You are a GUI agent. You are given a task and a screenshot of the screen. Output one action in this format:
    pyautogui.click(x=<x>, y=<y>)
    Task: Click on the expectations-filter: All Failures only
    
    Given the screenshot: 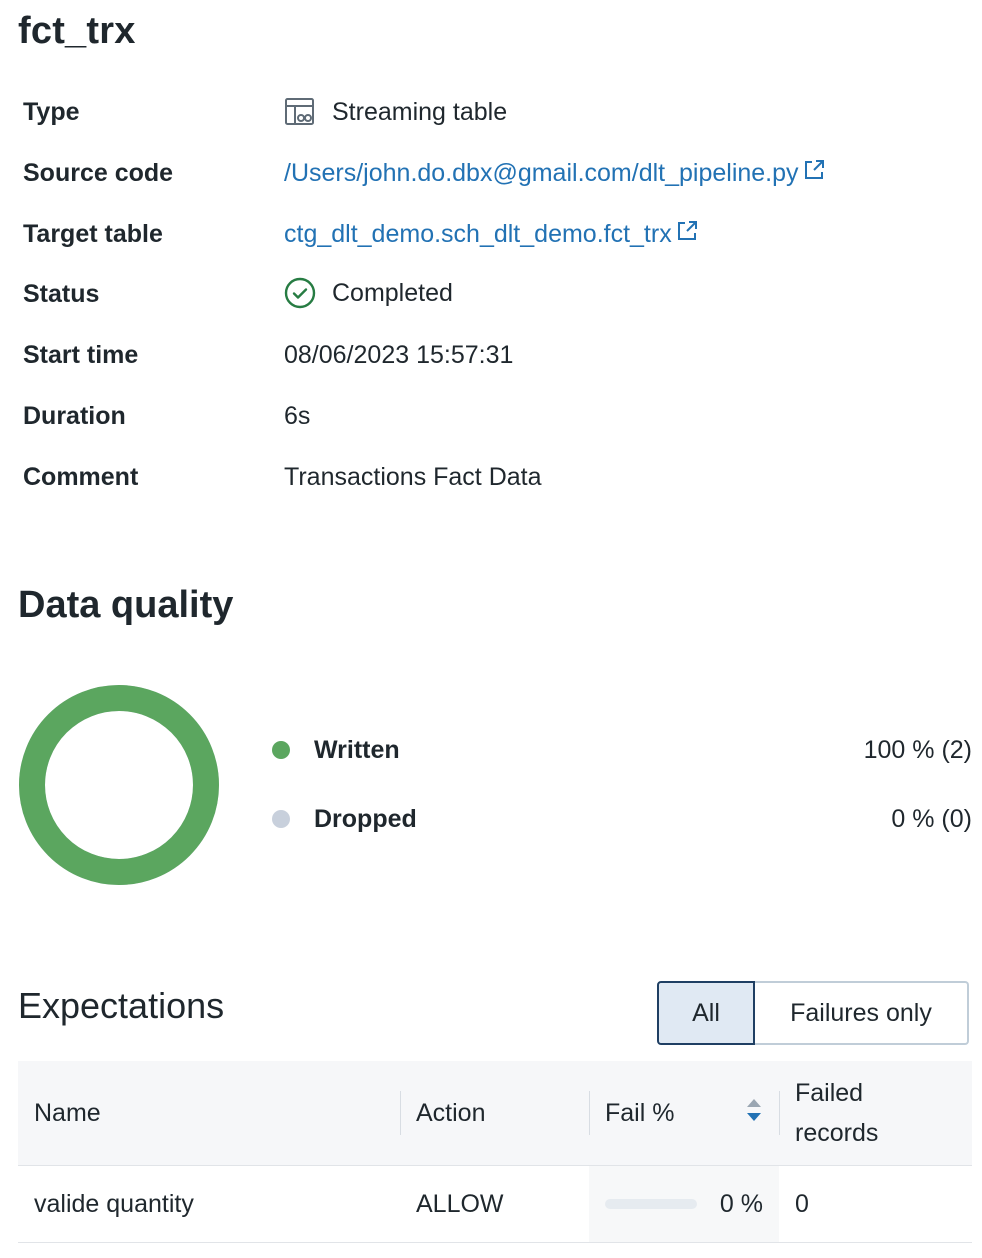 What is the action you would take?
    pyautogui.click(x=813, y=1013)
    